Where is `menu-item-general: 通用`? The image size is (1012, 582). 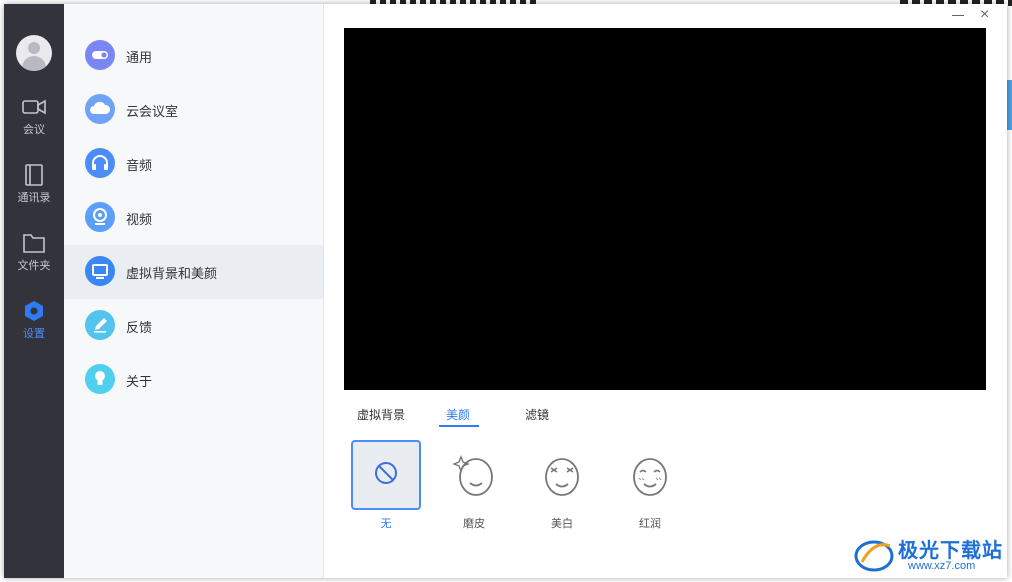
menu-item-general: 通用 is located at coordinates (193, 56).